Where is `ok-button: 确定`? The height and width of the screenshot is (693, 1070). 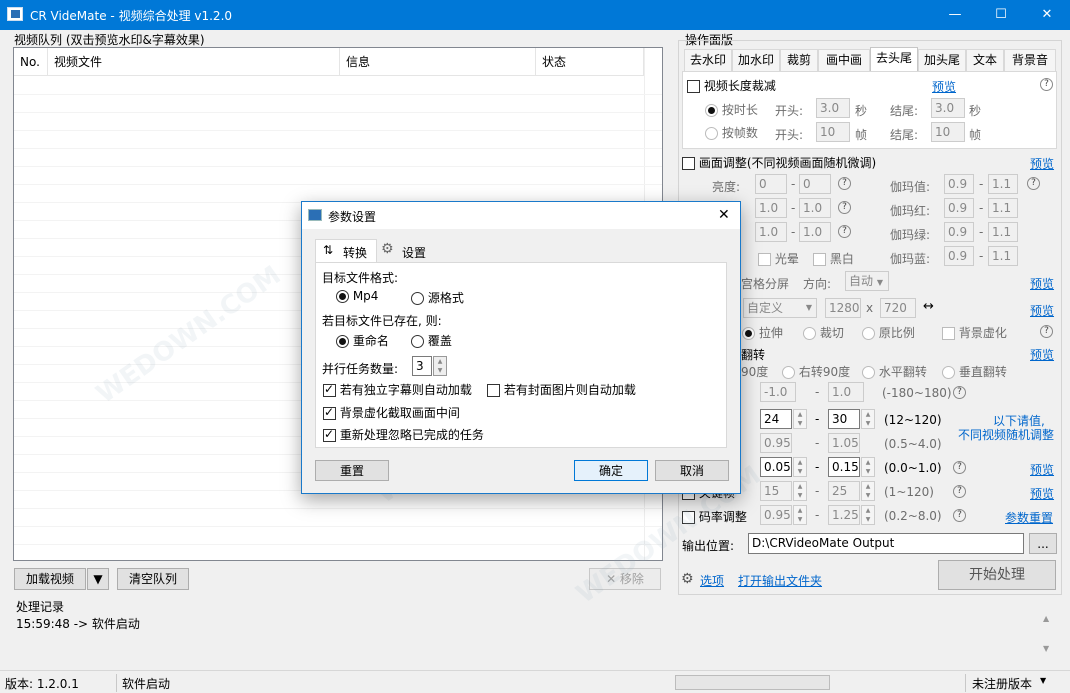
ok-button: 确定 is located at coordinates (611, 470).